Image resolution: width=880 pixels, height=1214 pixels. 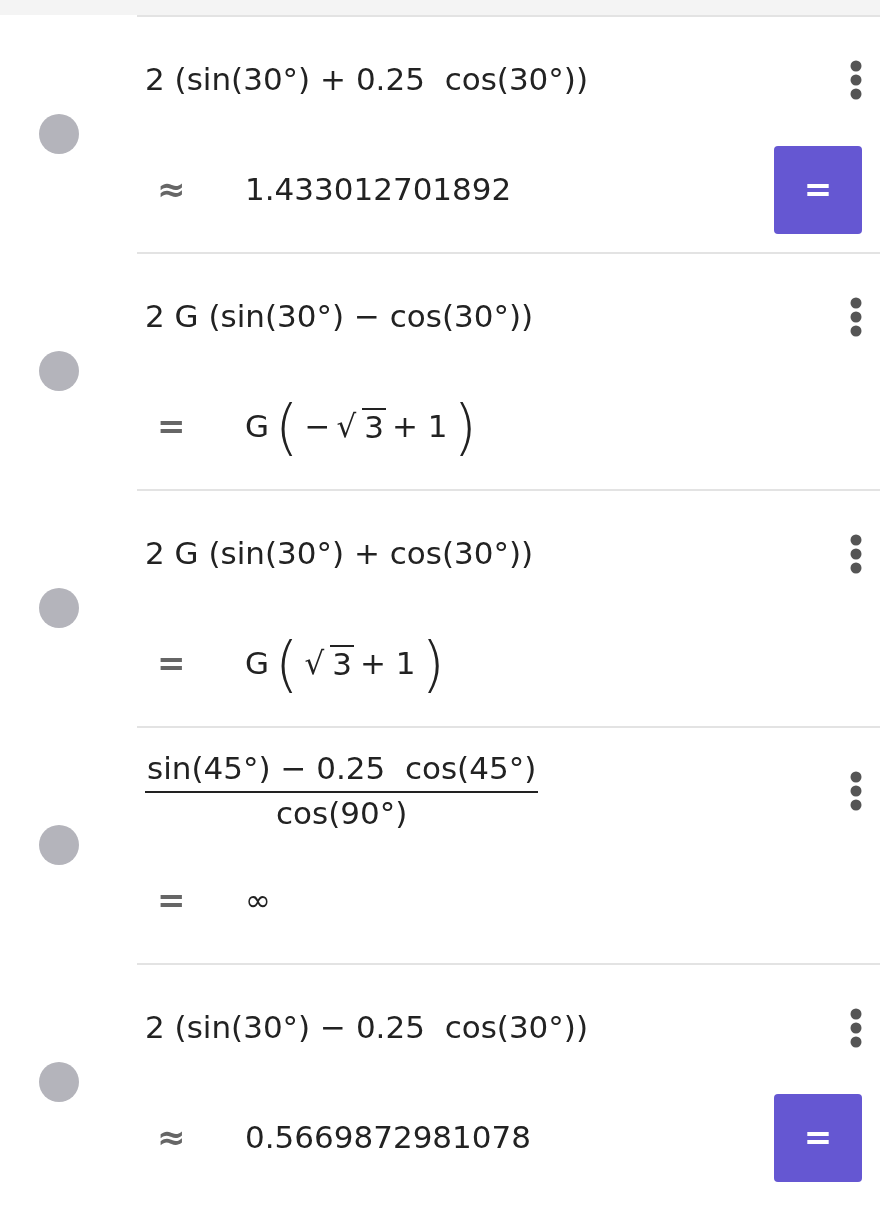 What do you see at coordinates (378, 189) in the screenshot?
I see `result-value: 1.433012701892` at bounding box center [378, 189].